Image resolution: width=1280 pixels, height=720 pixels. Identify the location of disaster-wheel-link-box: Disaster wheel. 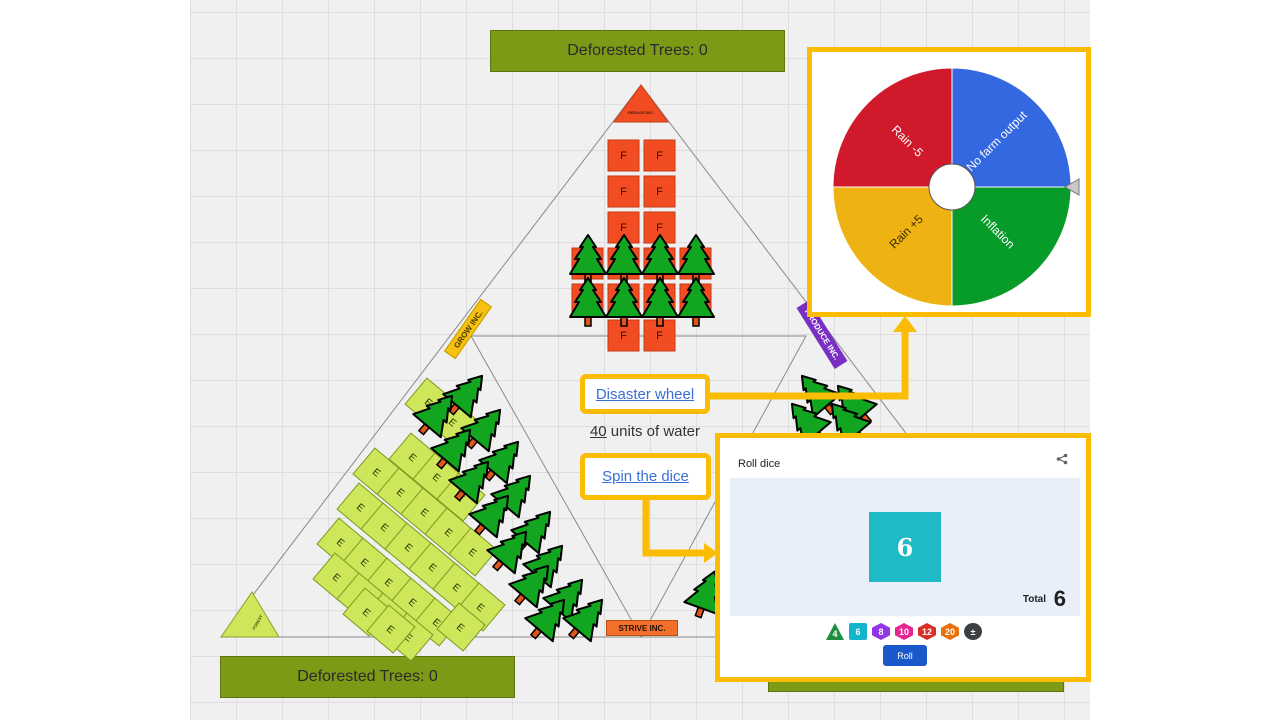
(645, 394).